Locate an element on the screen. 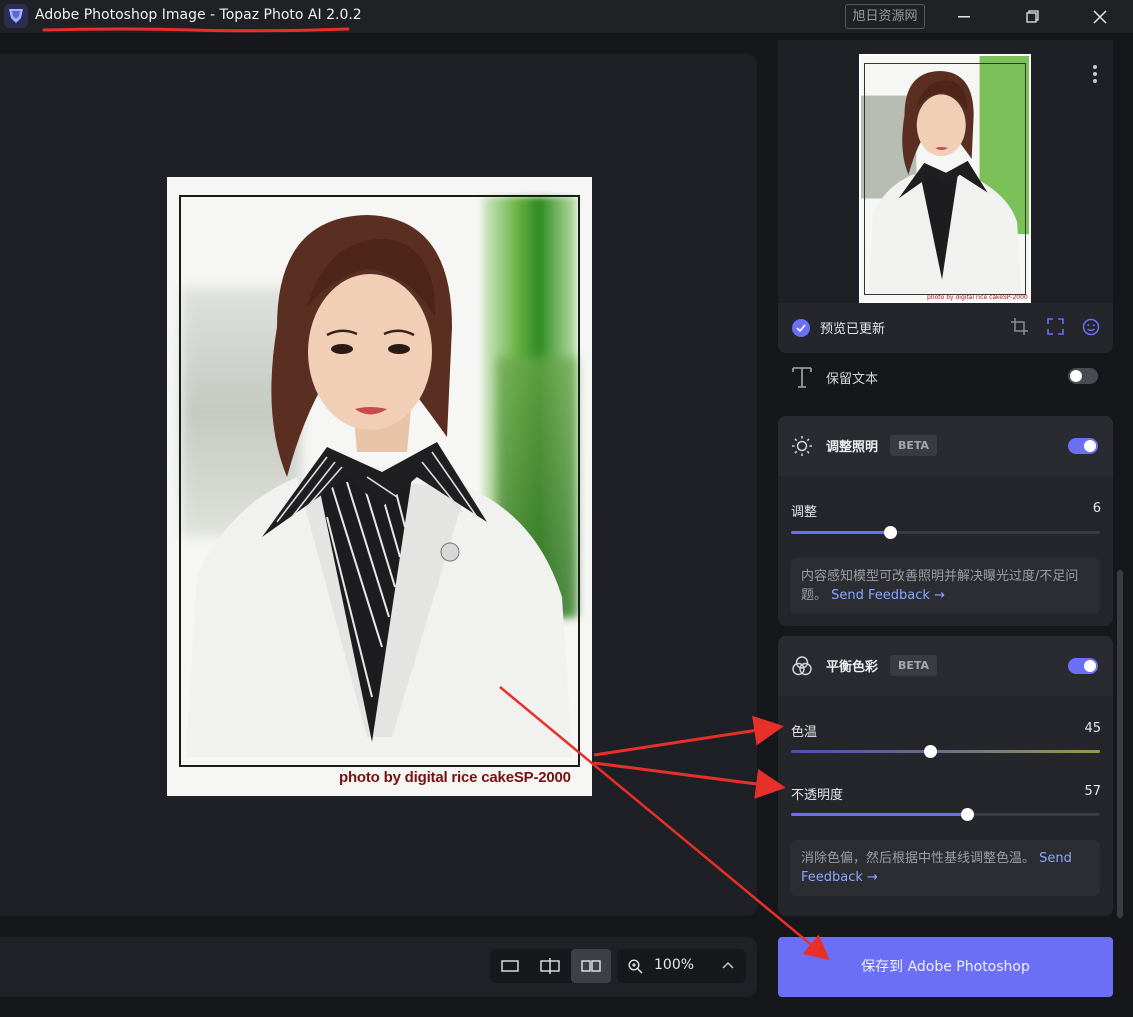  opacity-slider is located at coordinates (945, 814).